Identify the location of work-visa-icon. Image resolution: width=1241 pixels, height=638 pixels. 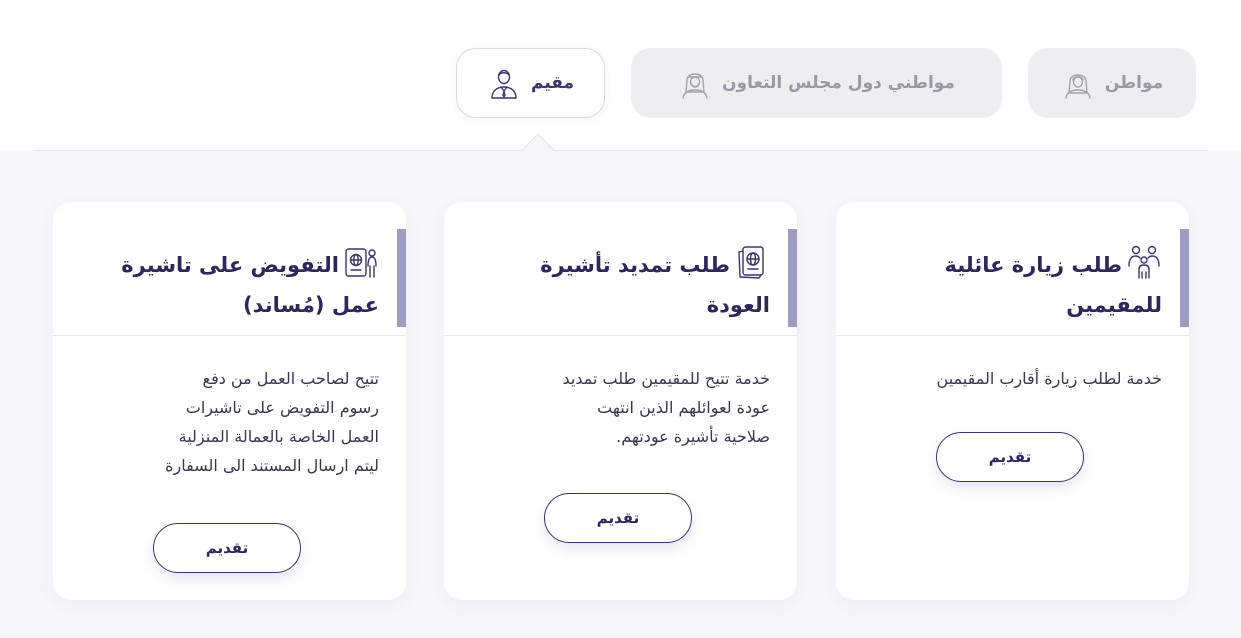
(361, 262).